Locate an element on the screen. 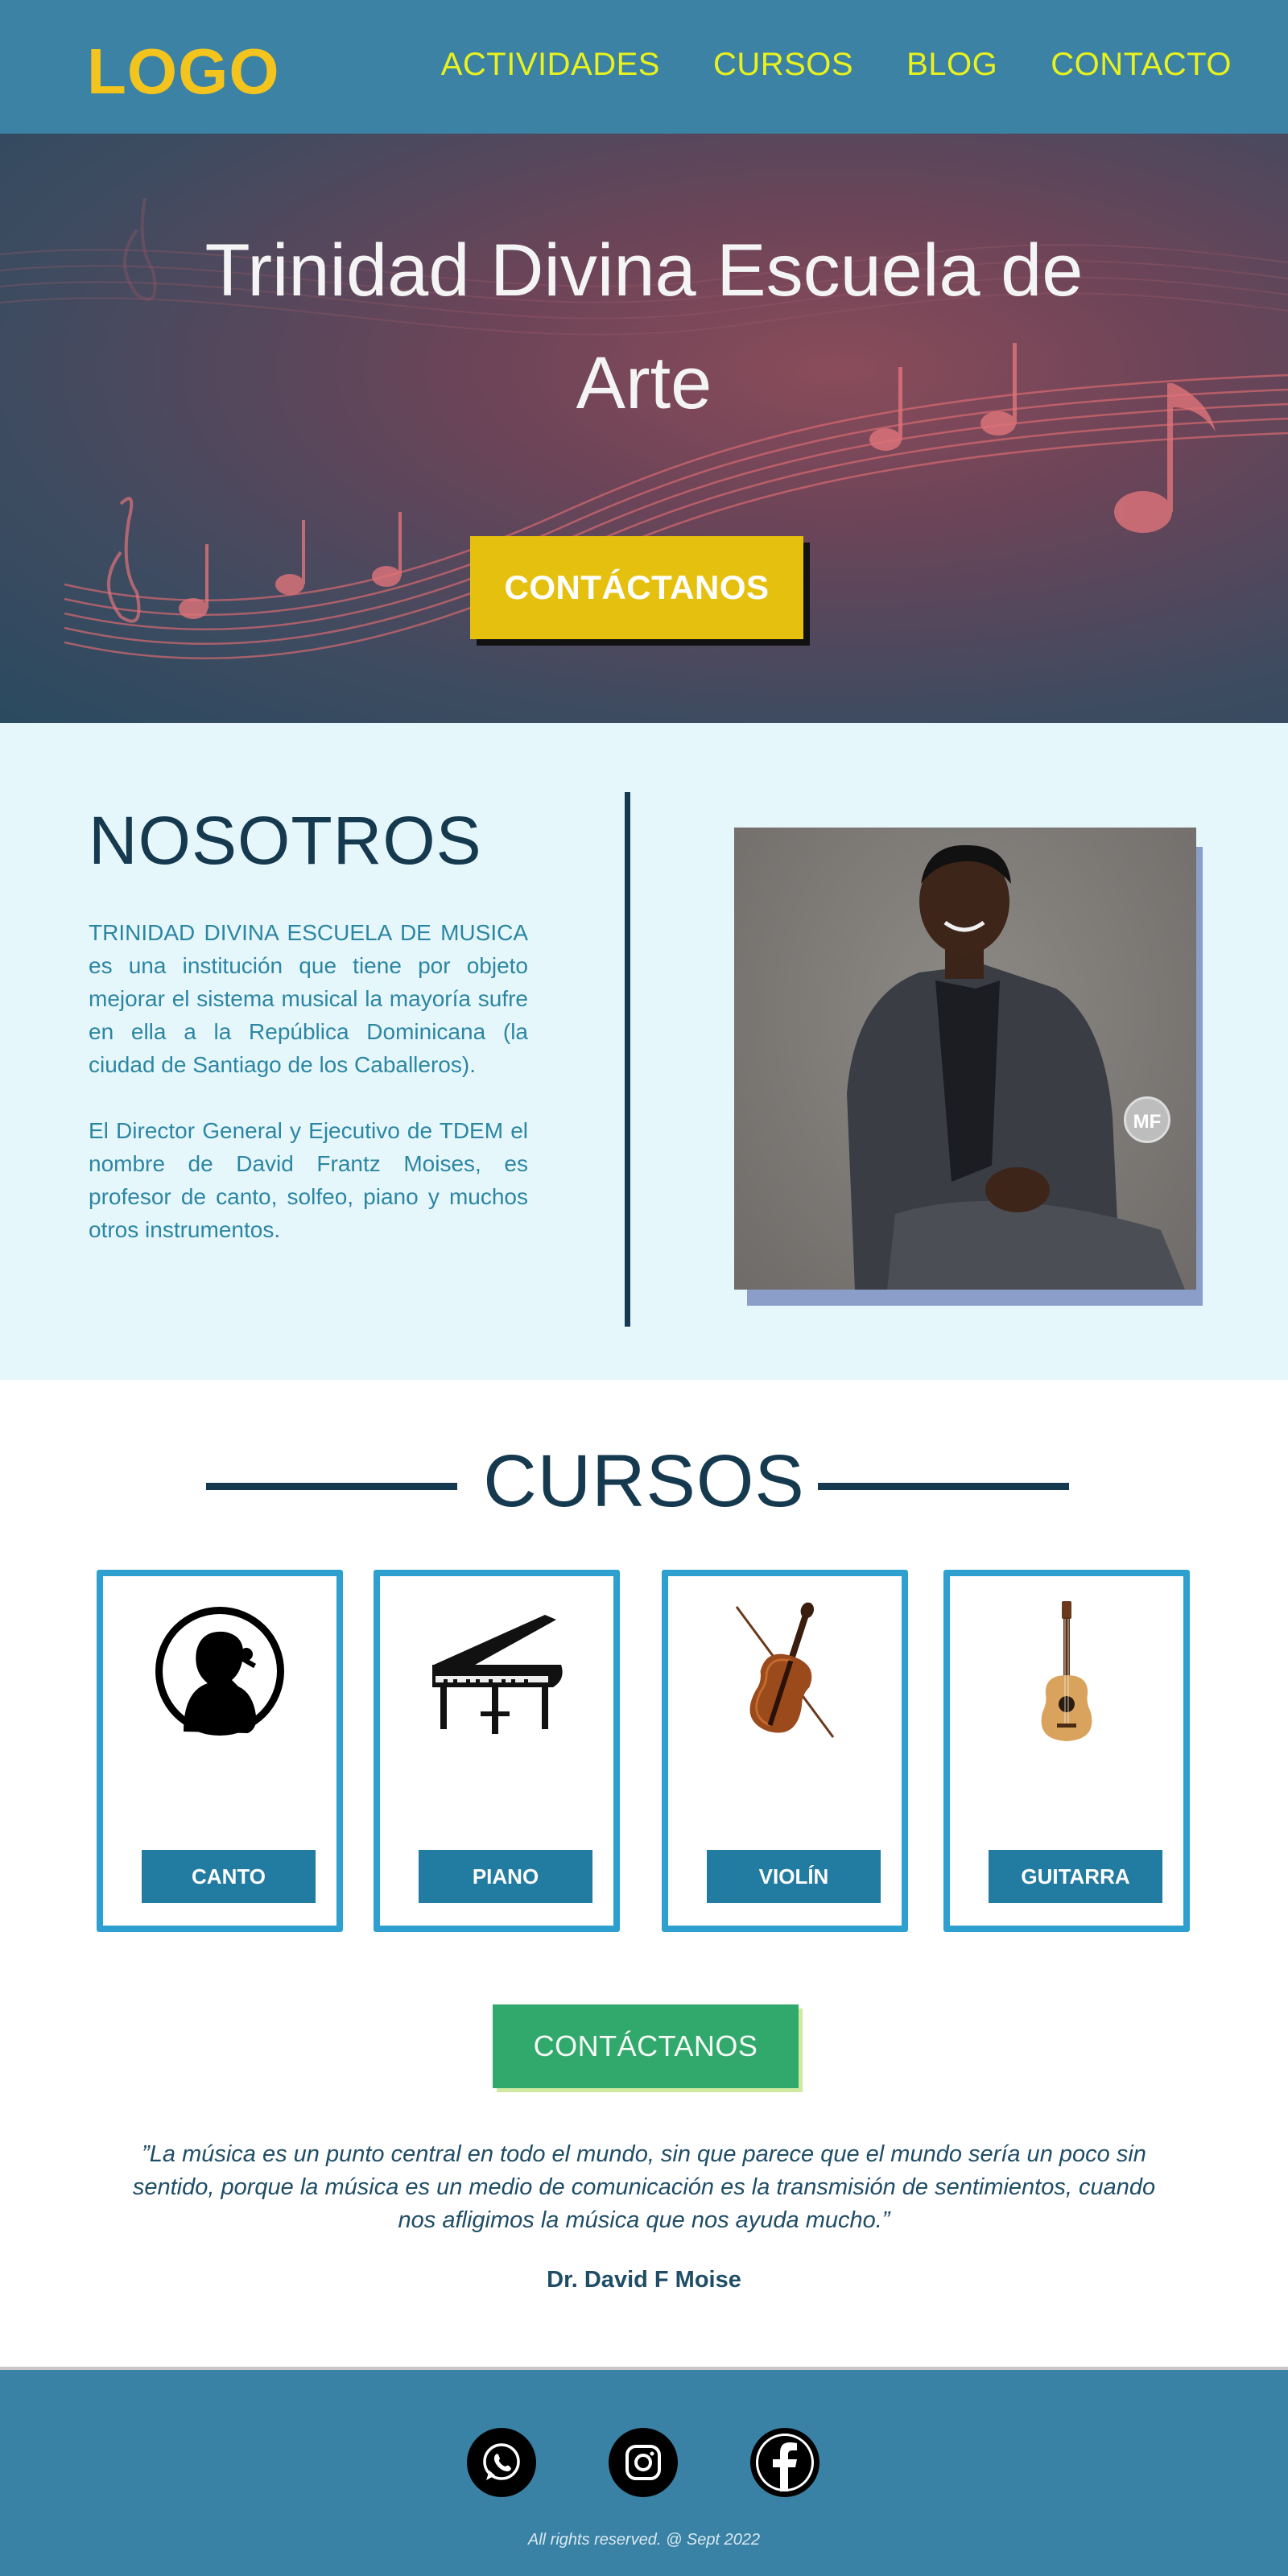 The width and height of the screenshot is (1288, 2576). director-portrait is located at coordinates (1016, 1067).